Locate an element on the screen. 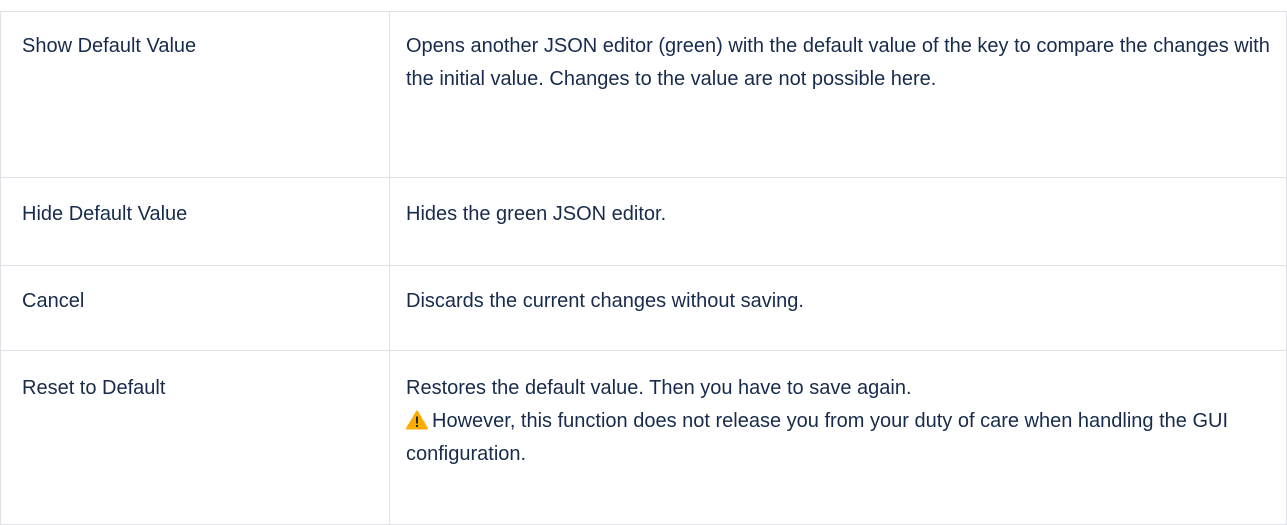 The height and width of the screenshot is (525, 1287). function-name: Cancel is located at coordinates (53, 301).